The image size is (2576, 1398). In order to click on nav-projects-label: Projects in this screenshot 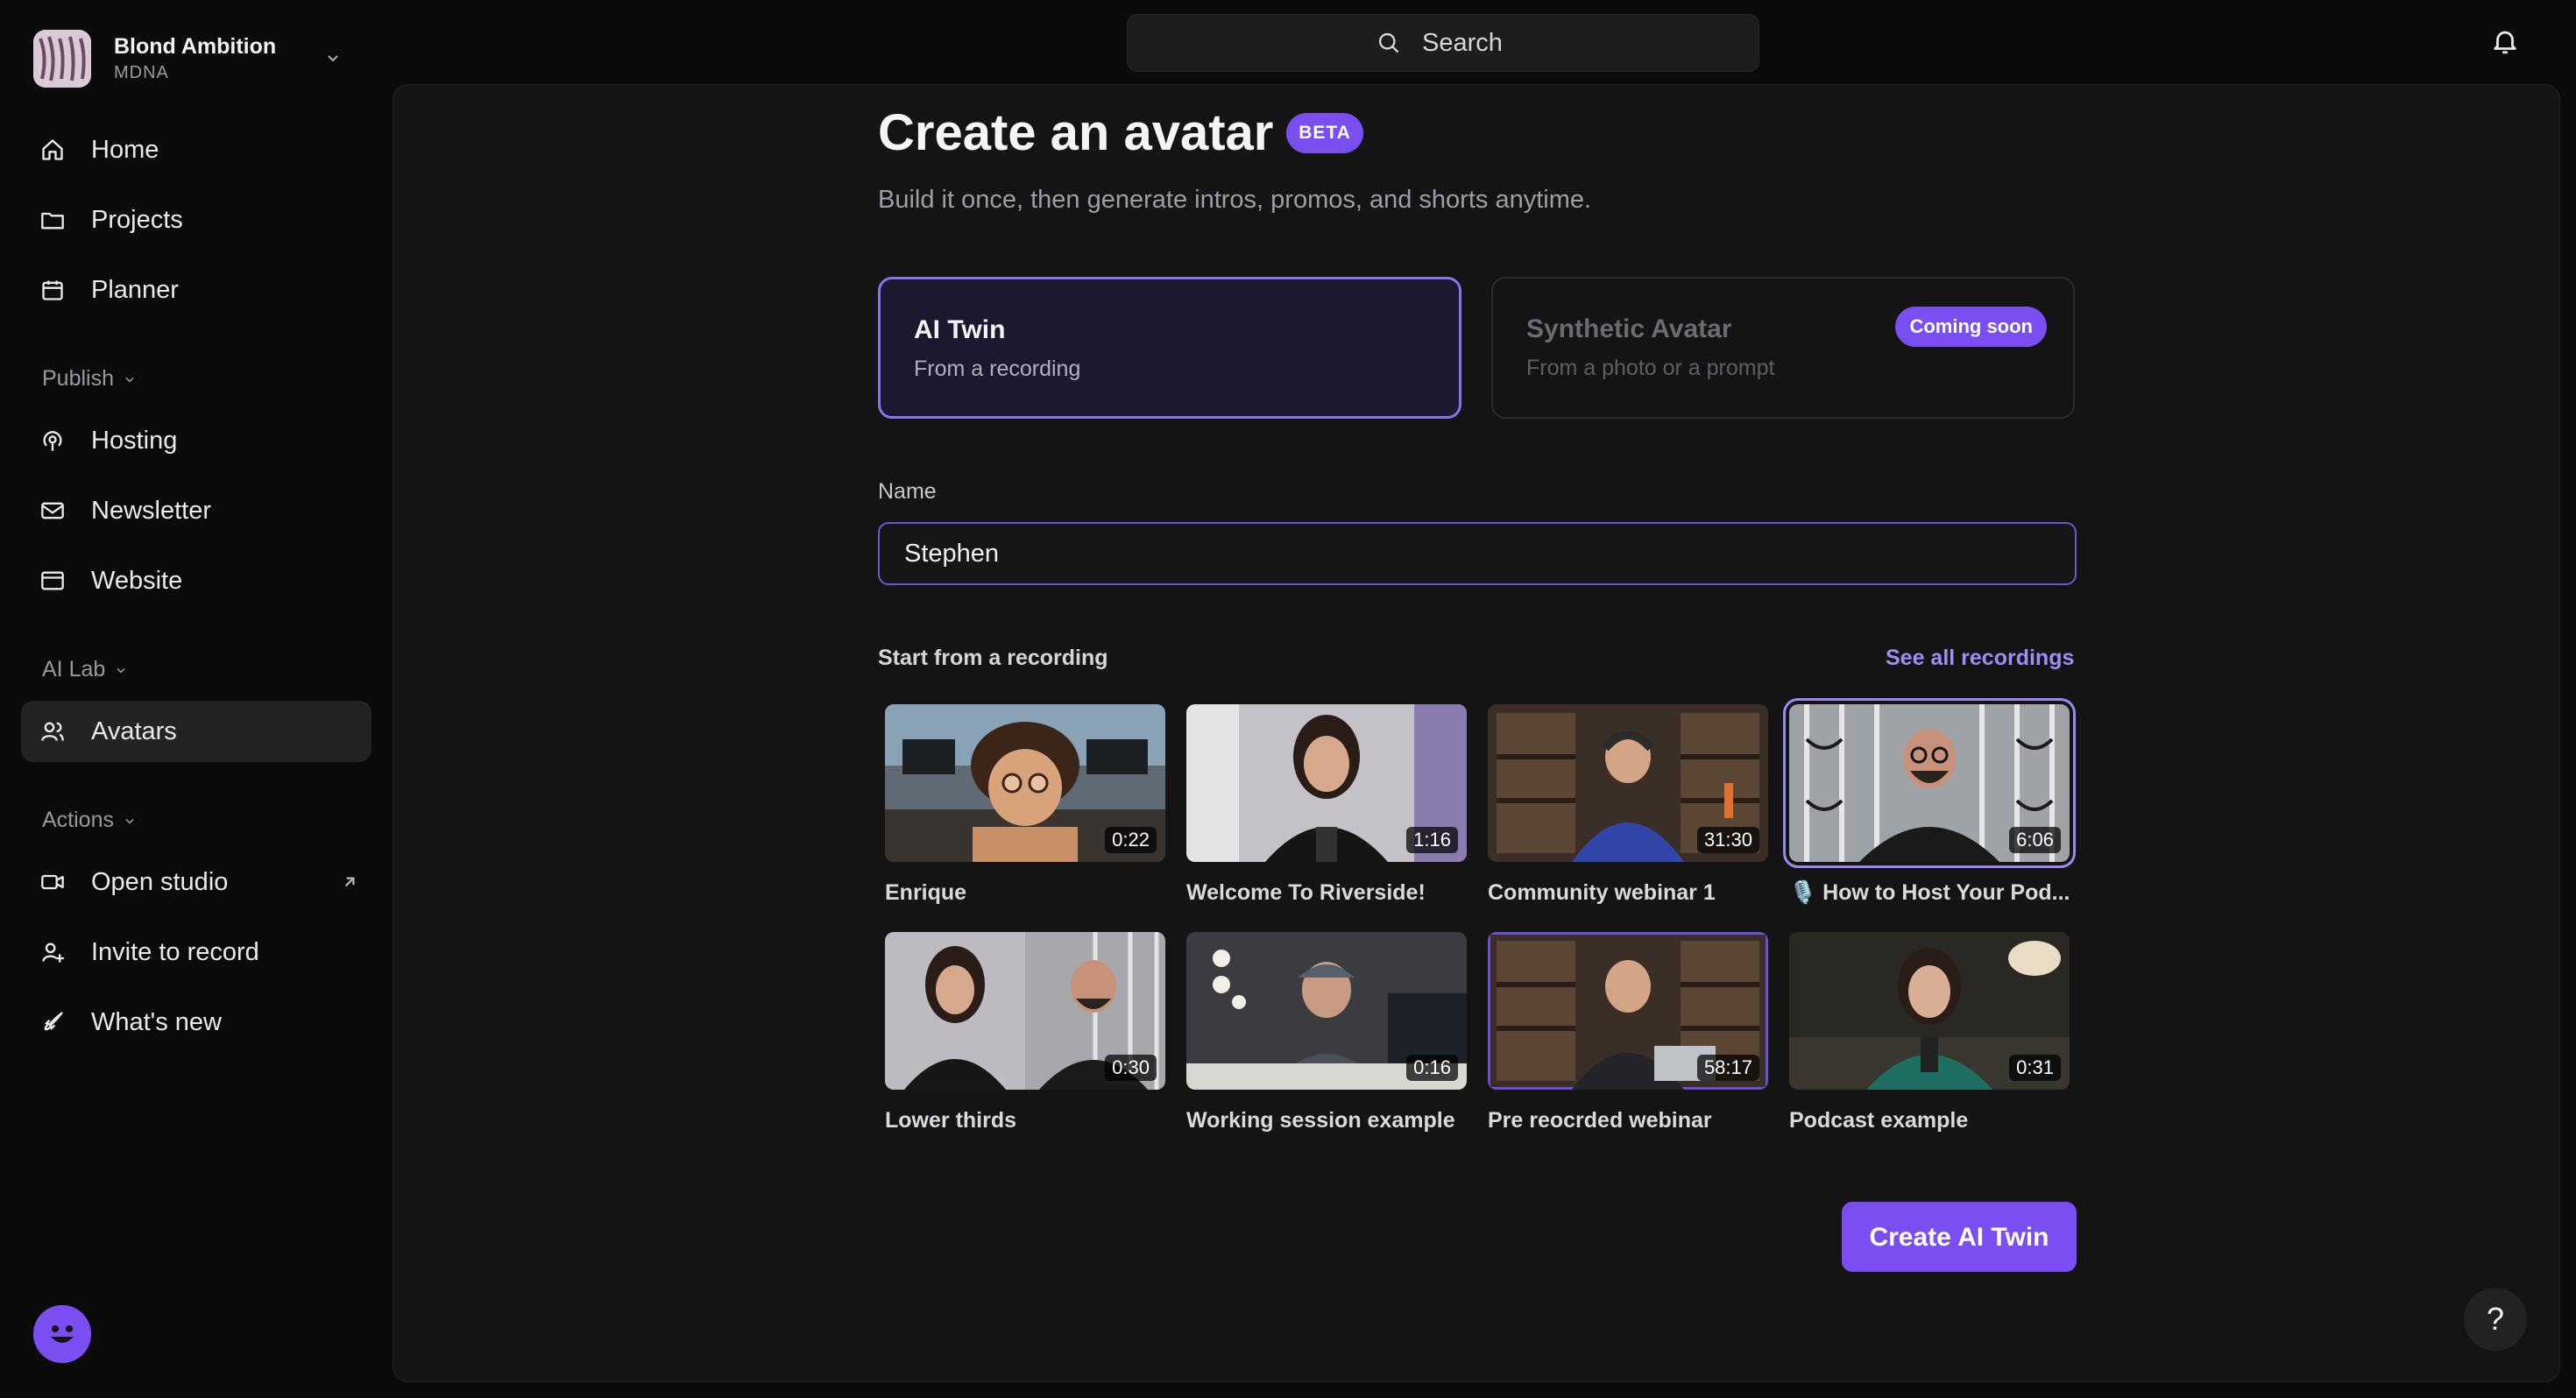, I will do `click(137, 220)`.